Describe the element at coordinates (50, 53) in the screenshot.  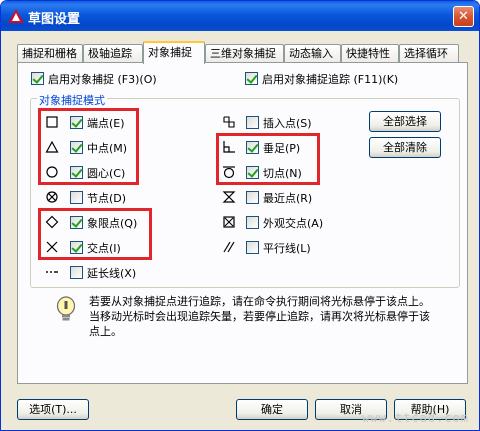
I see `tab-snap-and-grid: 捕捉和栅格` at that location.